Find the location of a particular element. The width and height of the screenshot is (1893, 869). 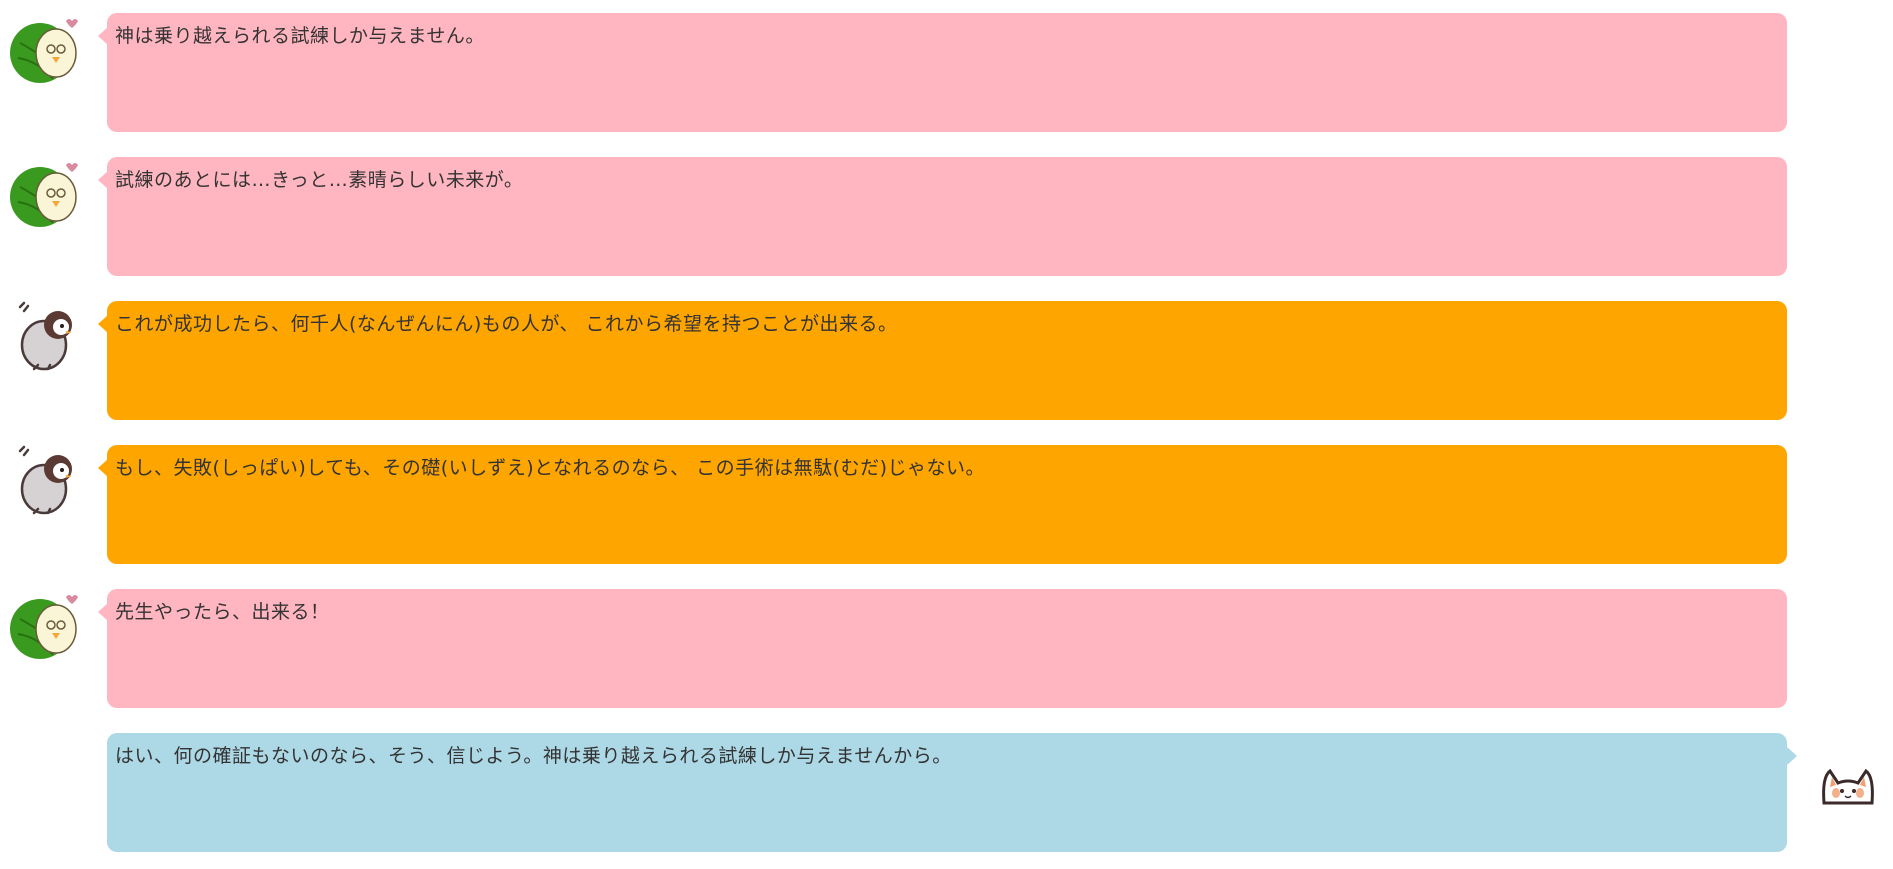

message-bubble: 先生やったら、出来る！ is located at coordinates (942, 648).